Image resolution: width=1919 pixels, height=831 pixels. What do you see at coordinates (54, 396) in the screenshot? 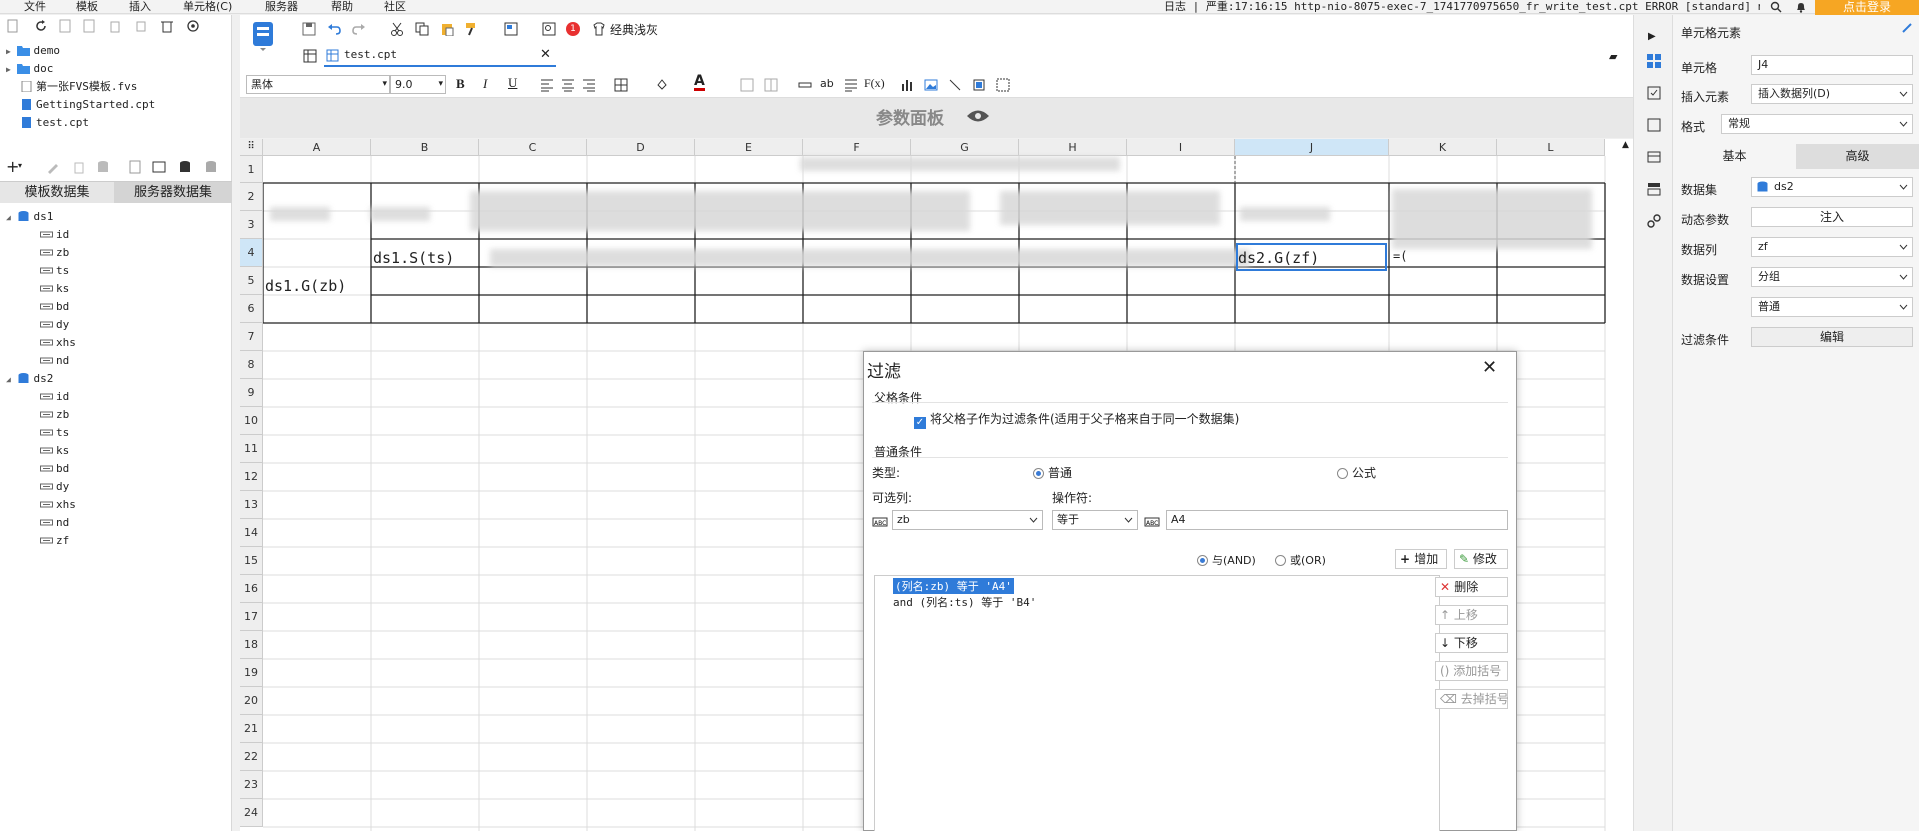
I see `field-ds2-id: id` at bounding box center [54, 396].